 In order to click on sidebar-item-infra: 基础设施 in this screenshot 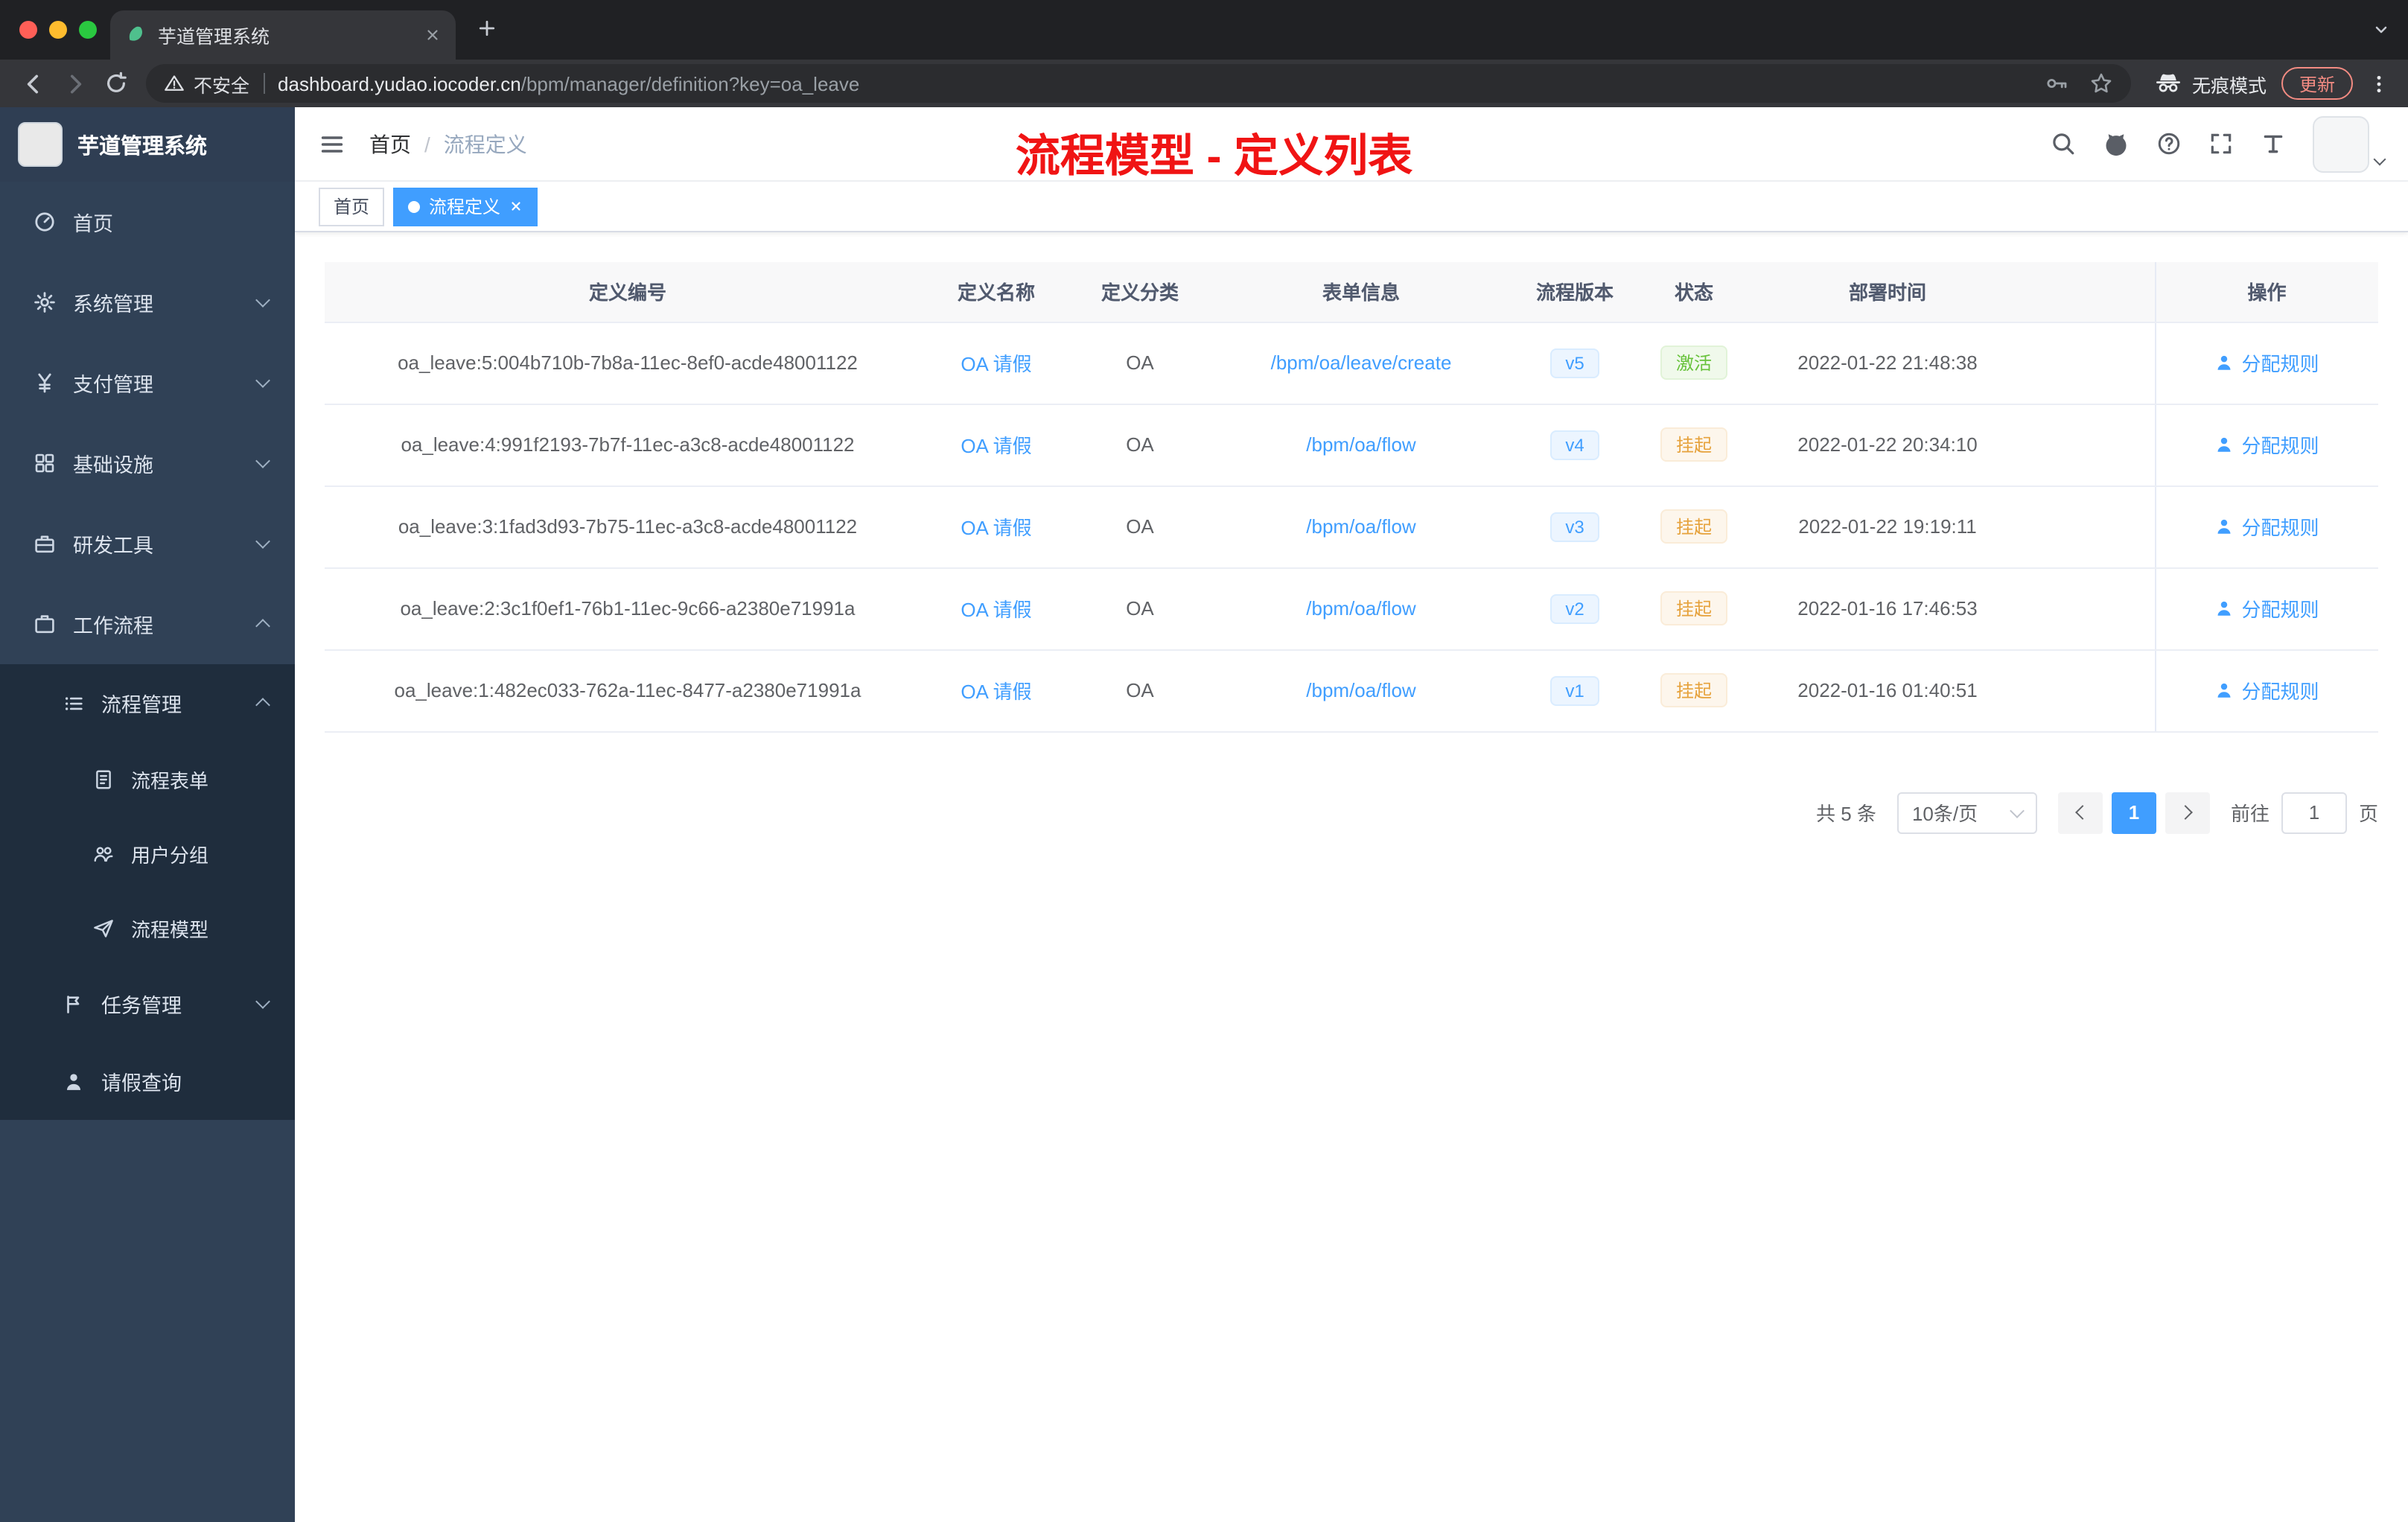, I will do `click(147, 463)`.